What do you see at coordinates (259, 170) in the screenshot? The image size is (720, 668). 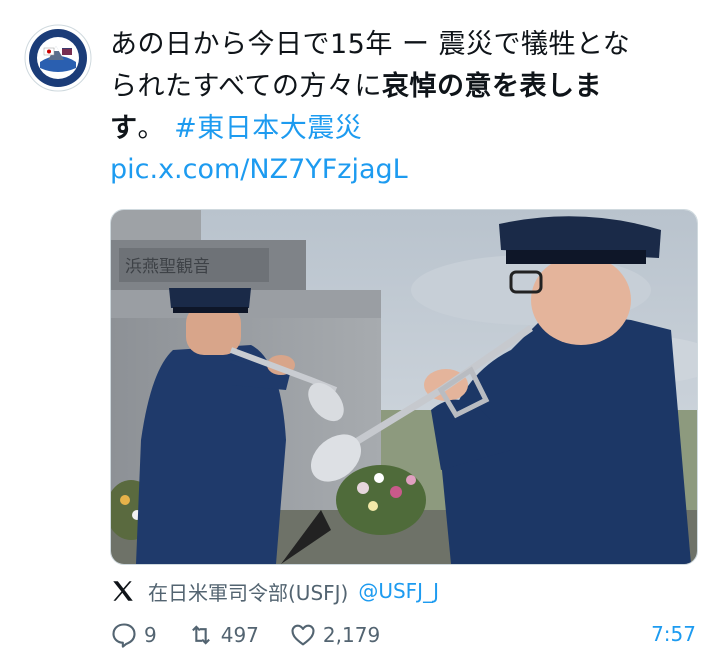 I see `media-link: pic.x.com/NZ7YFzjagL` at bounding box center [259, 170].